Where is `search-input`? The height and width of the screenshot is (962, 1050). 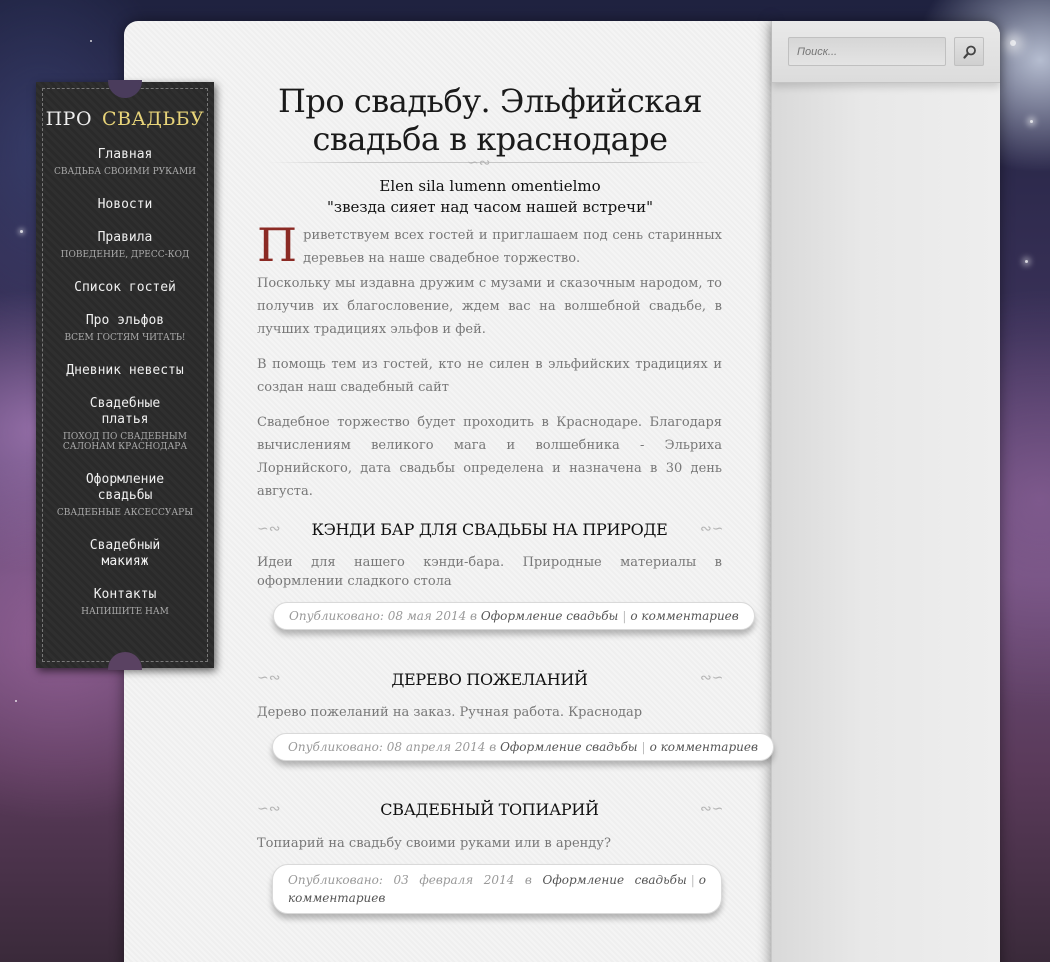
search-input is located at coordinates (867, 51).